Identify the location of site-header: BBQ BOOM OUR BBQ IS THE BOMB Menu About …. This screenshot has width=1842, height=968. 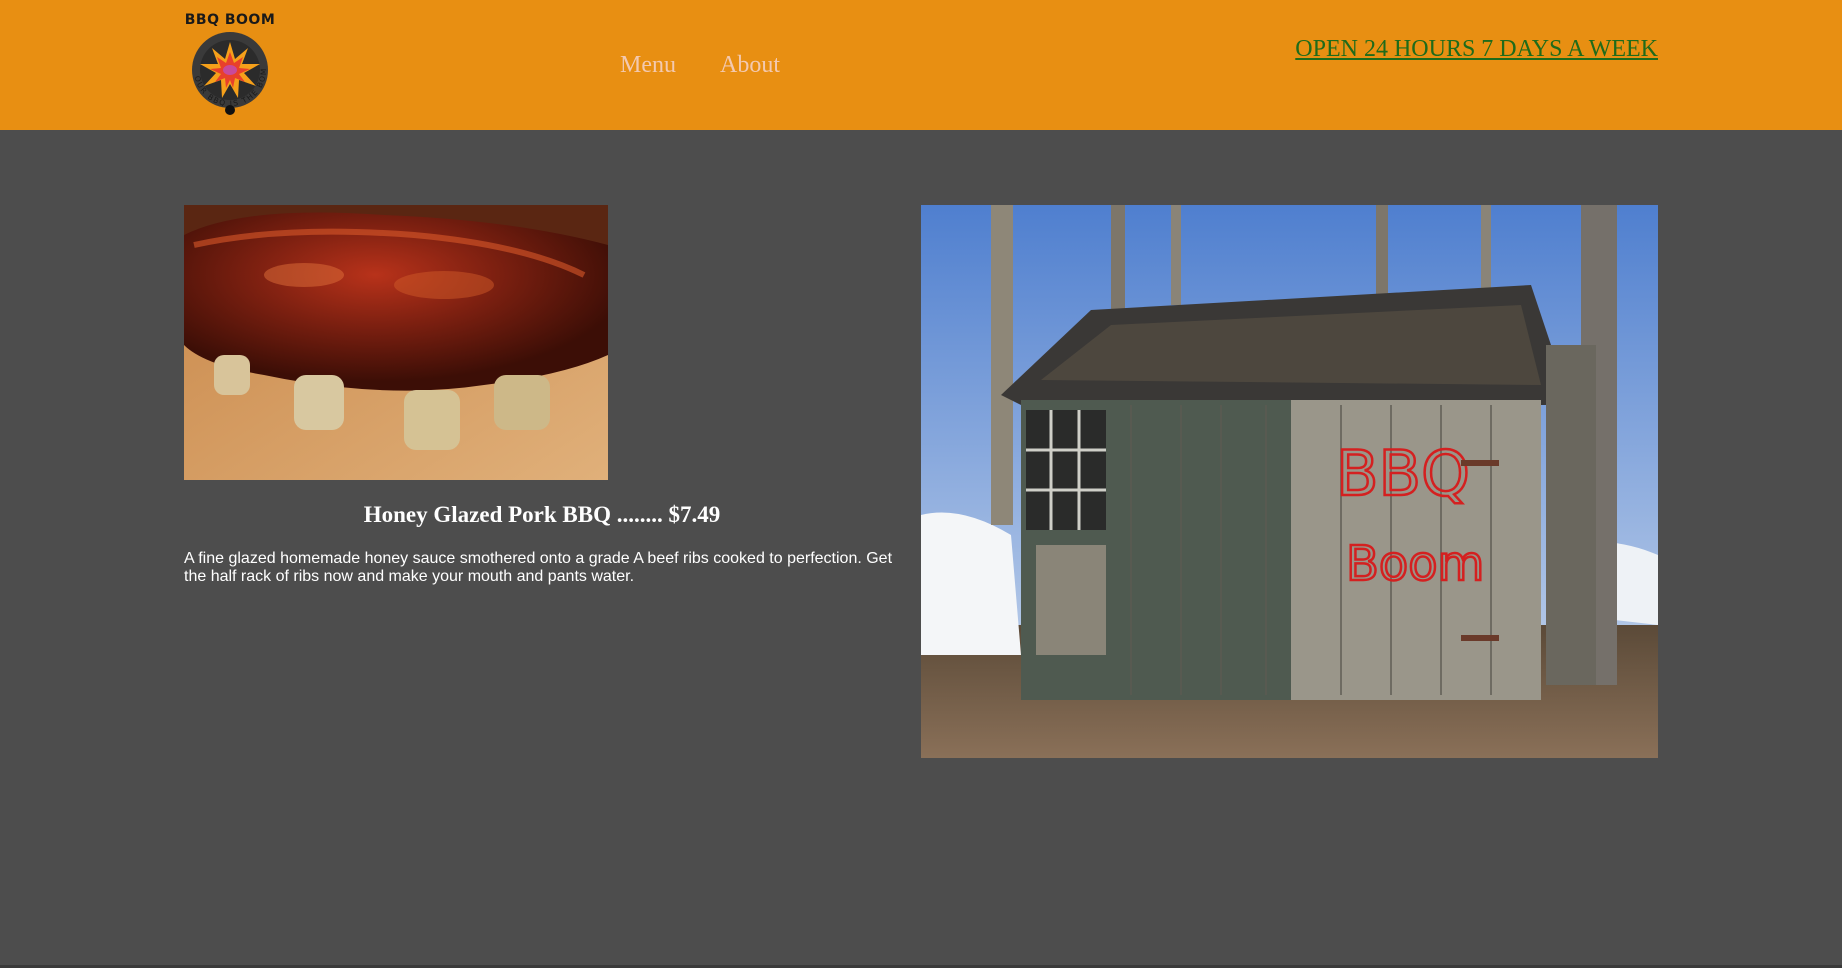
(921, 65).